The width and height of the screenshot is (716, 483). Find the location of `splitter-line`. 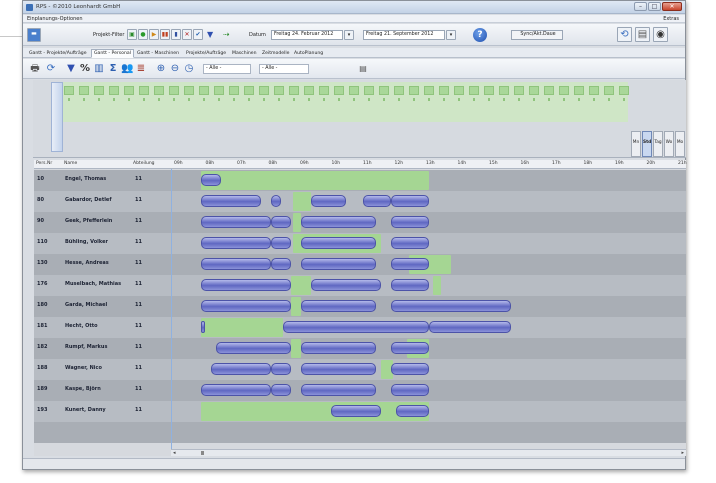

splitter-line is located at coordinates (171, 312).